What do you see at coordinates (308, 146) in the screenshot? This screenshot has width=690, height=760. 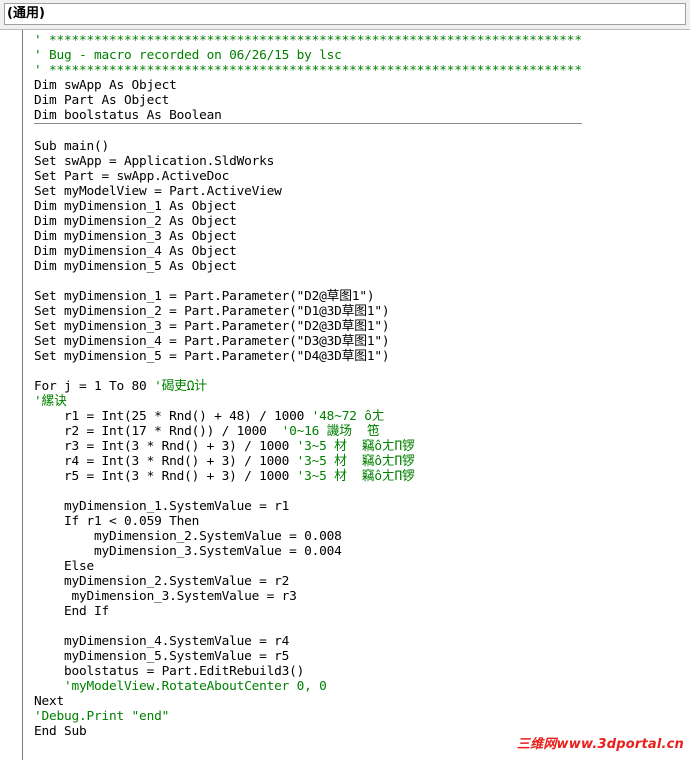 I see `code-line: Sub main()` at bounding box center [308, 146].